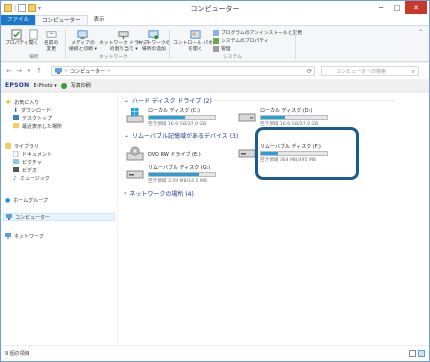  I want to click on address-chevron-icon: ›, so click(66, 71).